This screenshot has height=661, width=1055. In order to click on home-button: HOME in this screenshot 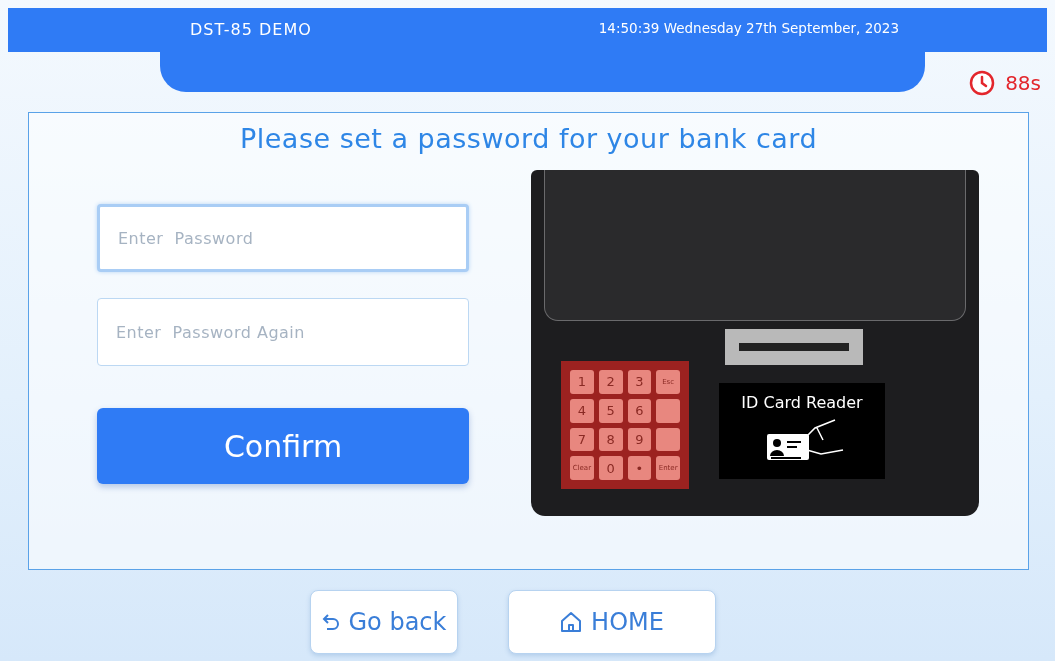, I will do `click(611, 622)`.